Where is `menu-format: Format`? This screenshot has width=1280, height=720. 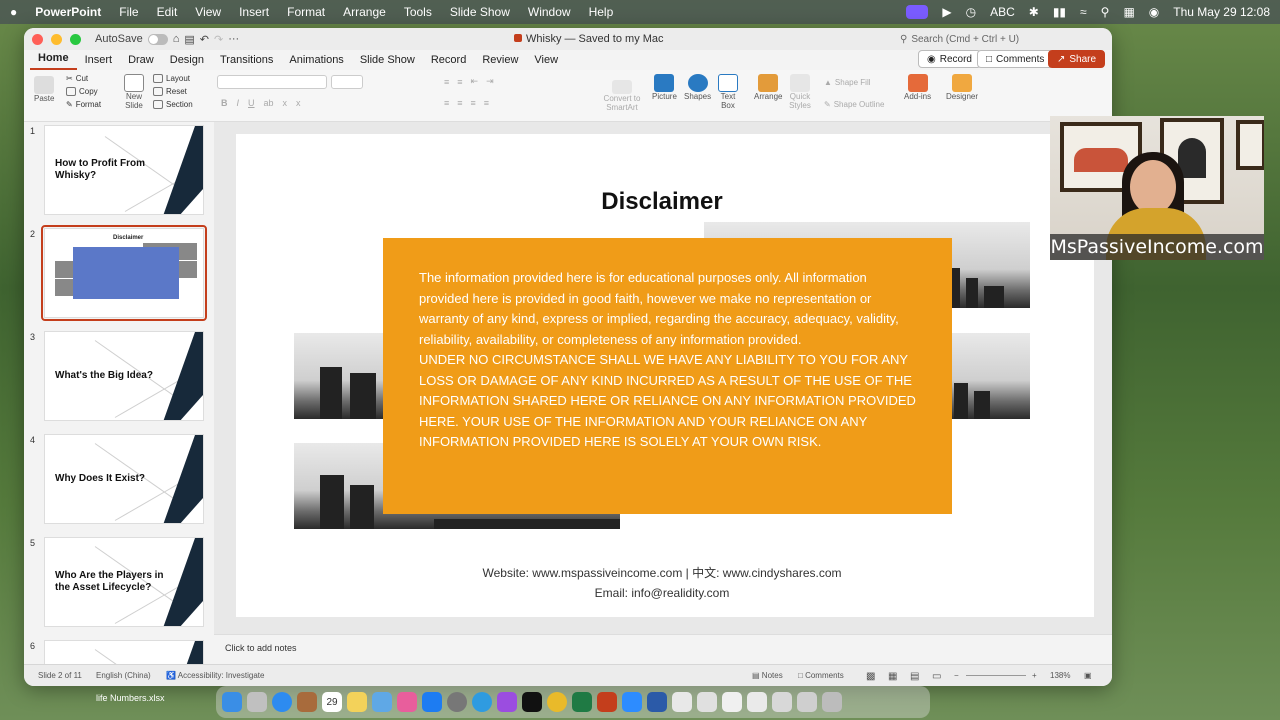 menu-format: Format is located at coordinates (306, 12).